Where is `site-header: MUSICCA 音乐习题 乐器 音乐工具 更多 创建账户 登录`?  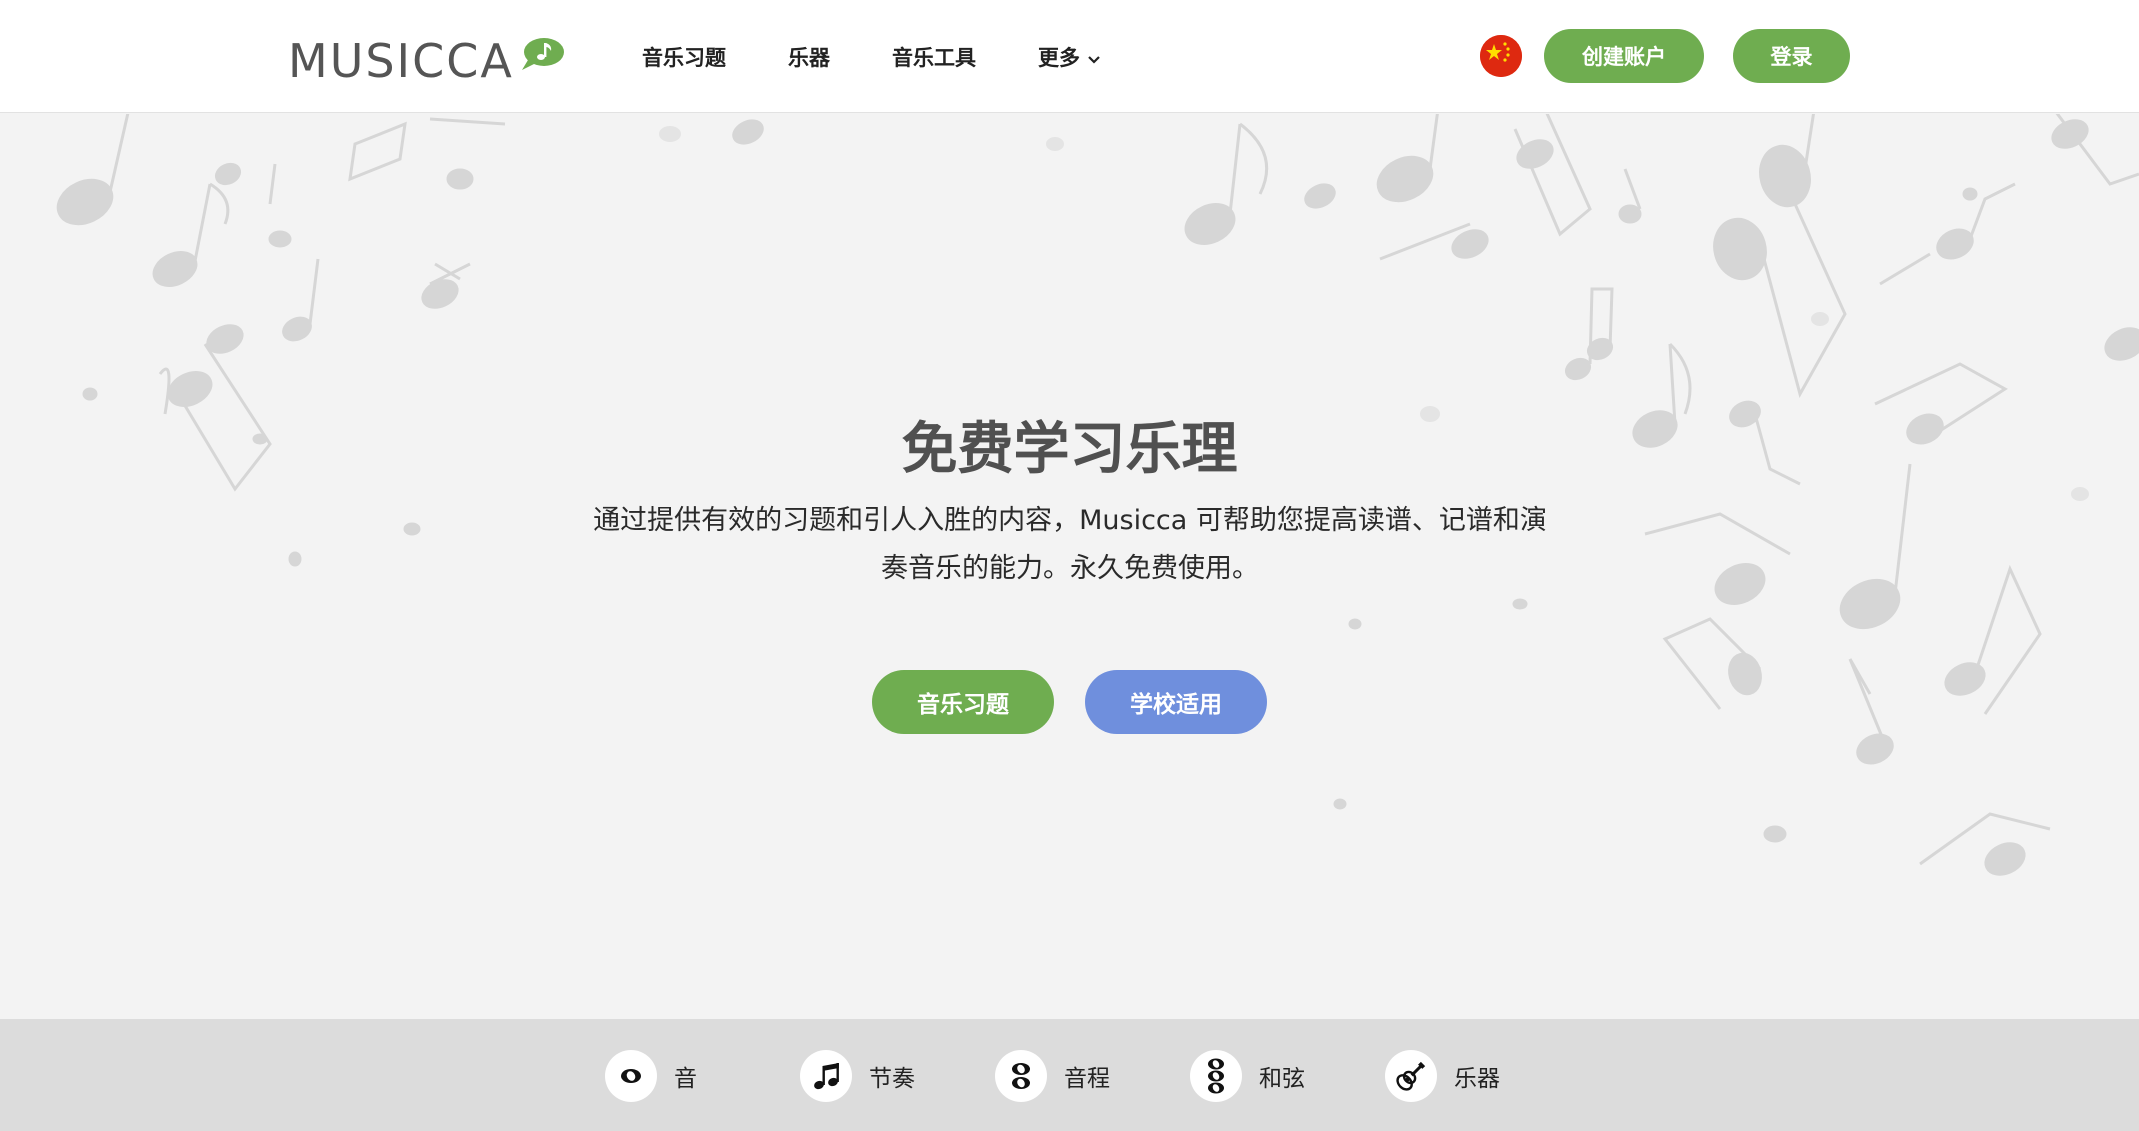
site-header: MUSICCA 音乐习题 乐器 音乐工具 更多 创建账户 登录 is located at coordinates (1069, 56).